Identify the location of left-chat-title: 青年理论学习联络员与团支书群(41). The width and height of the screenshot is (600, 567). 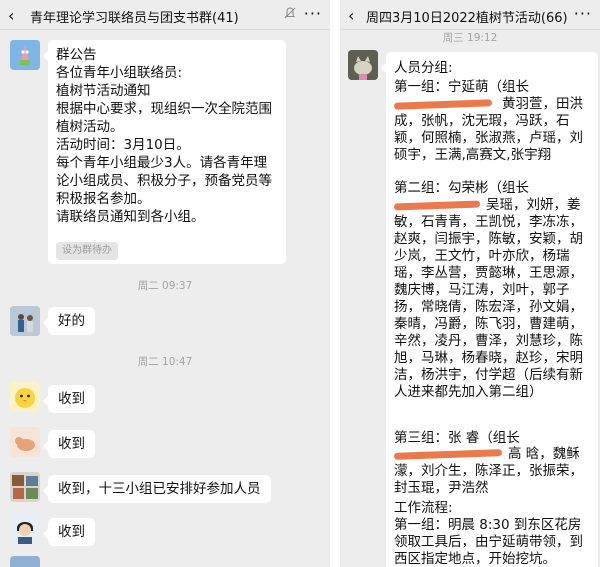
(134, 18).